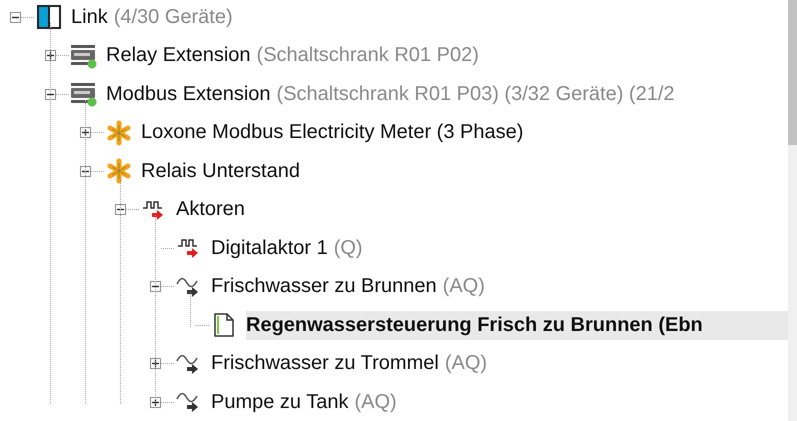  Describe the element at coordinates (224, 325) in the screenshot. I see `document-icon` at that location.